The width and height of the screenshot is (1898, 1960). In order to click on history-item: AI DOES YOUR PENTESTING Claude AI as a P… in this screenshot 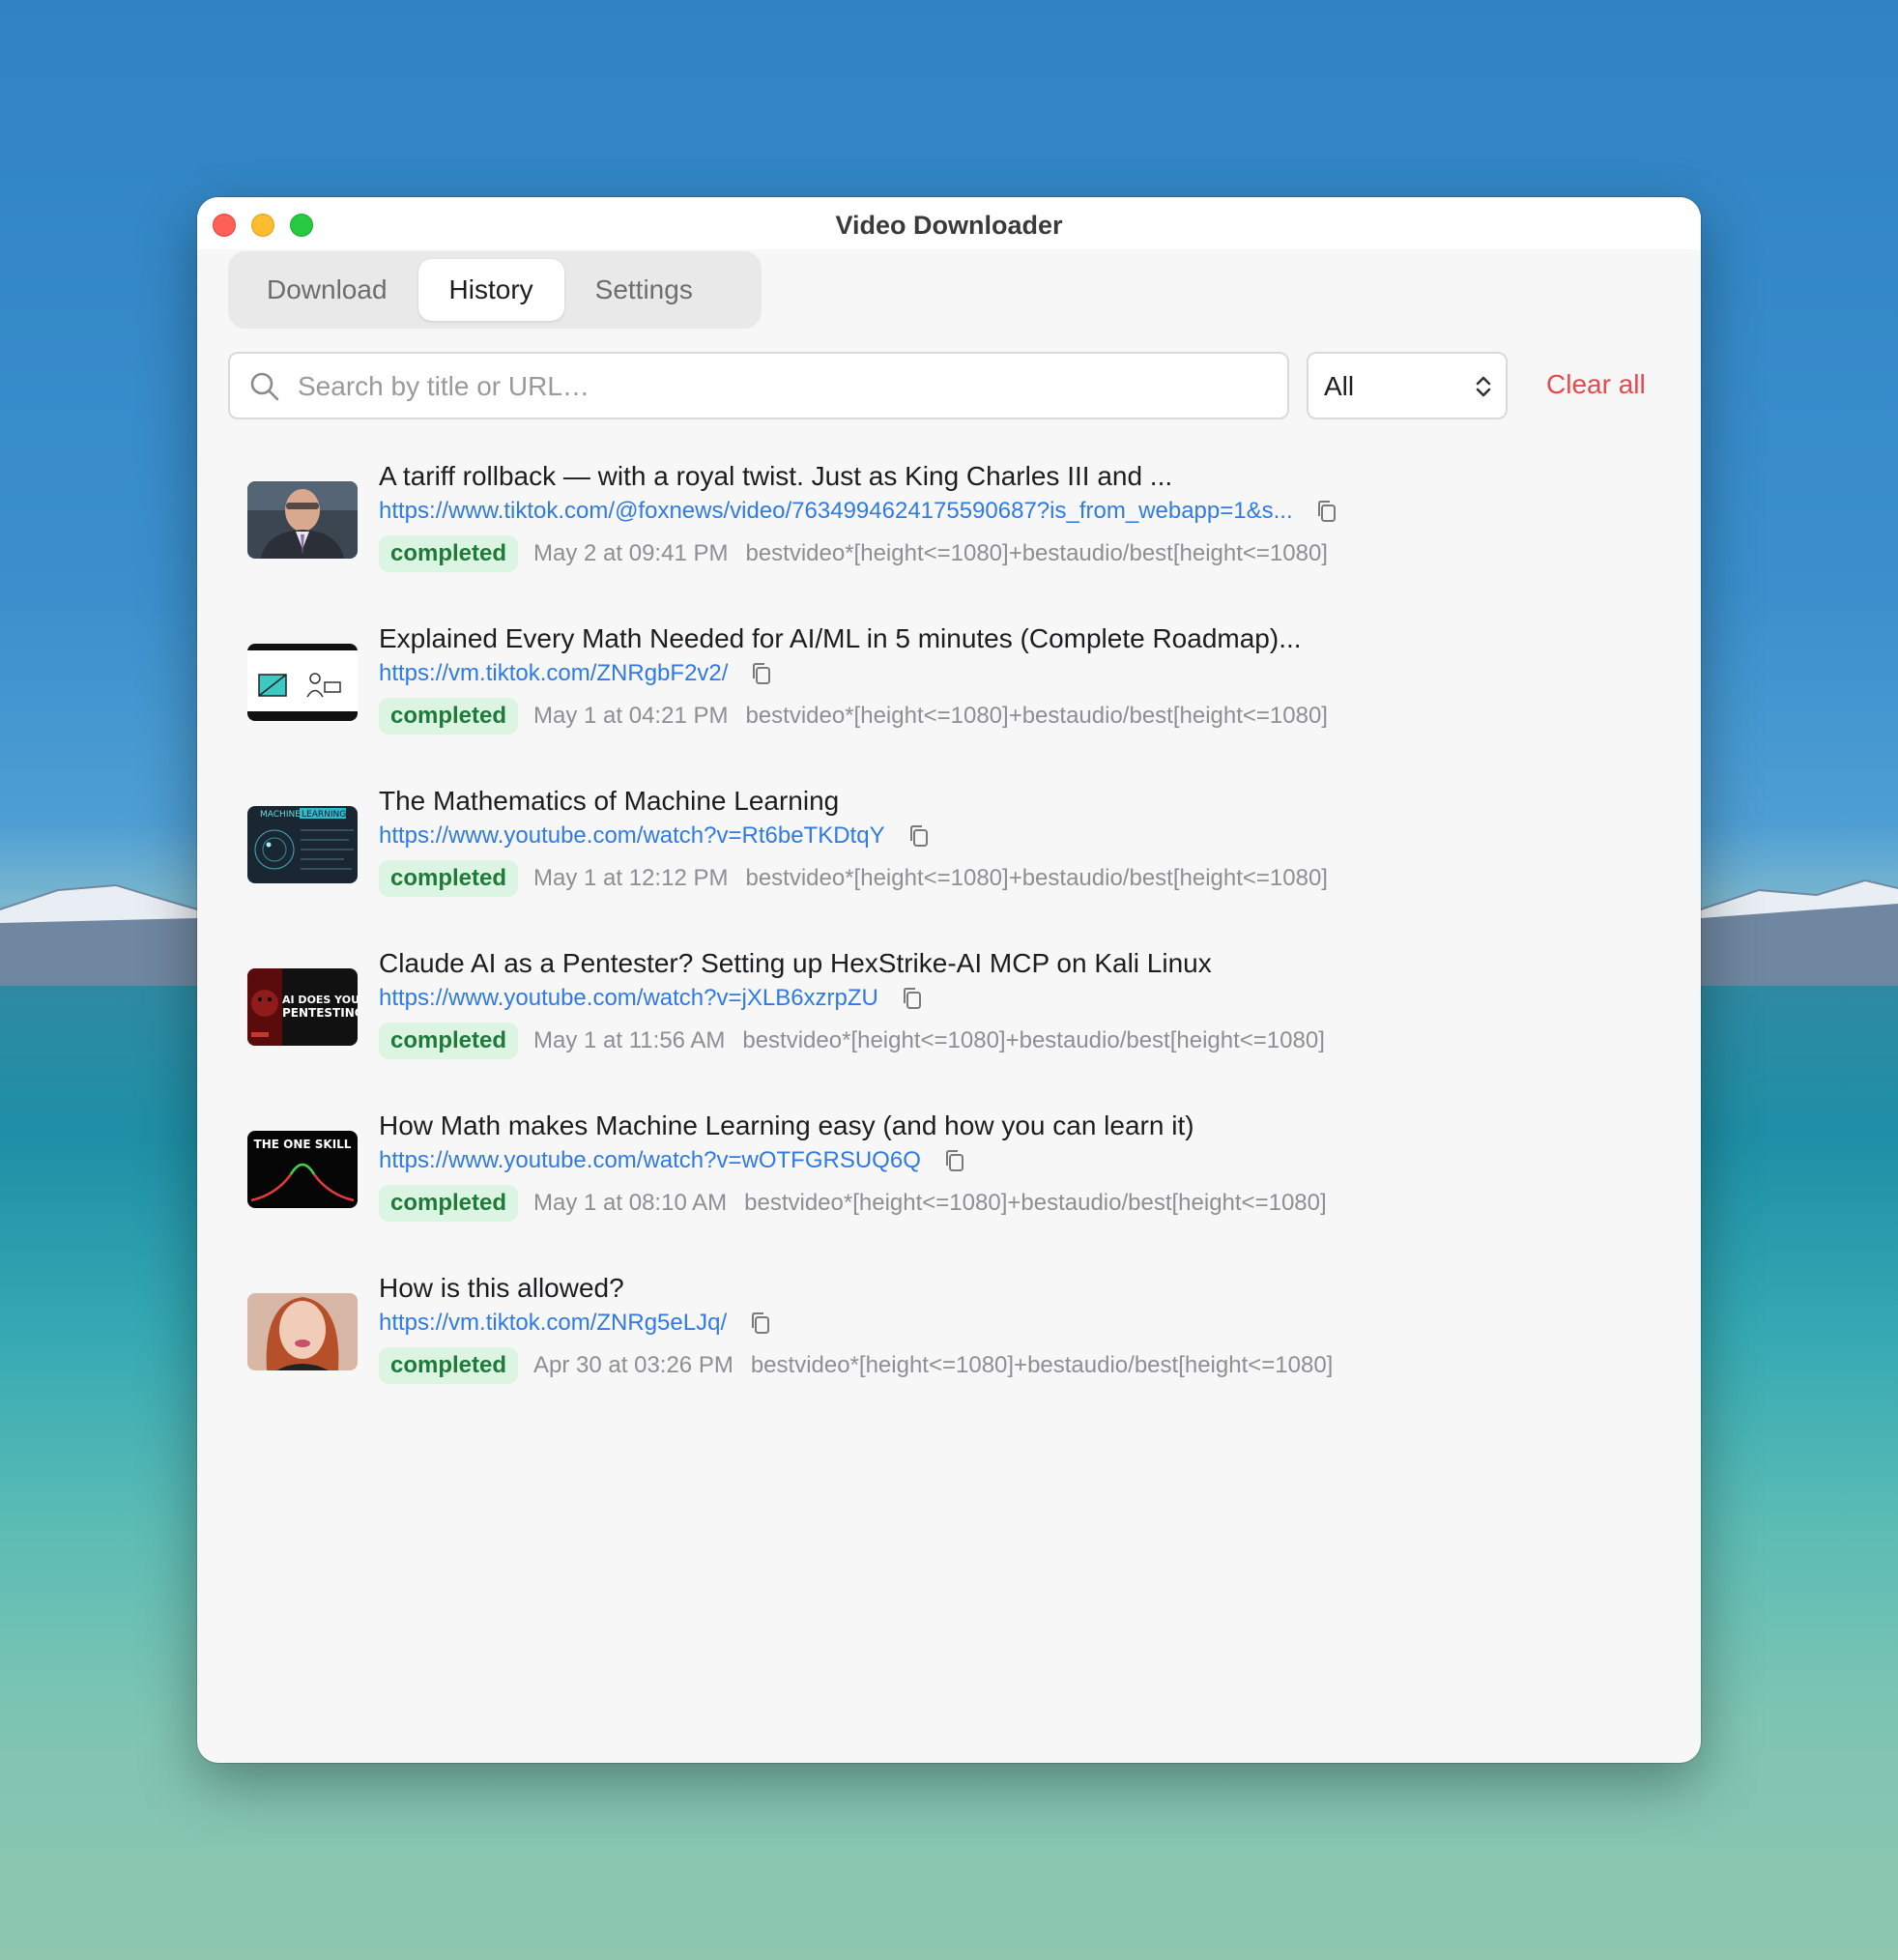, I will do `click(962, 1026)`.